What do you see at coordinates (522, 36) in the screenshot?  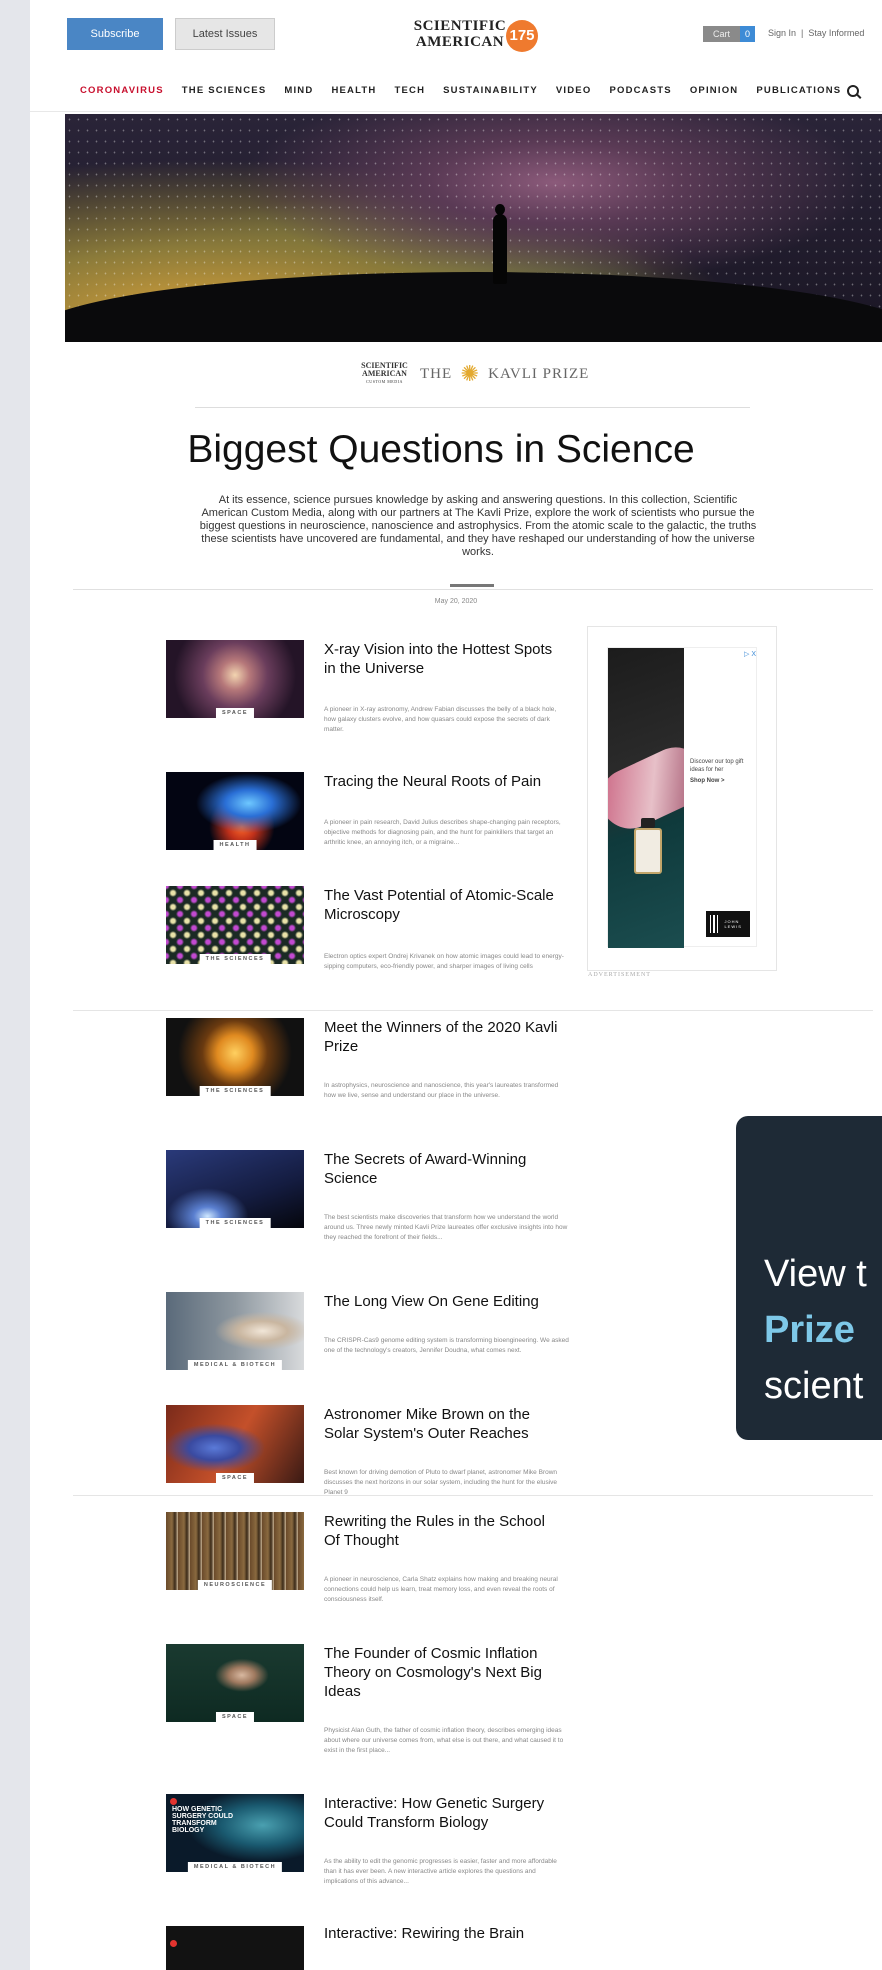 I see `anniversary-badge: 175` at bounding box center [522, 36].